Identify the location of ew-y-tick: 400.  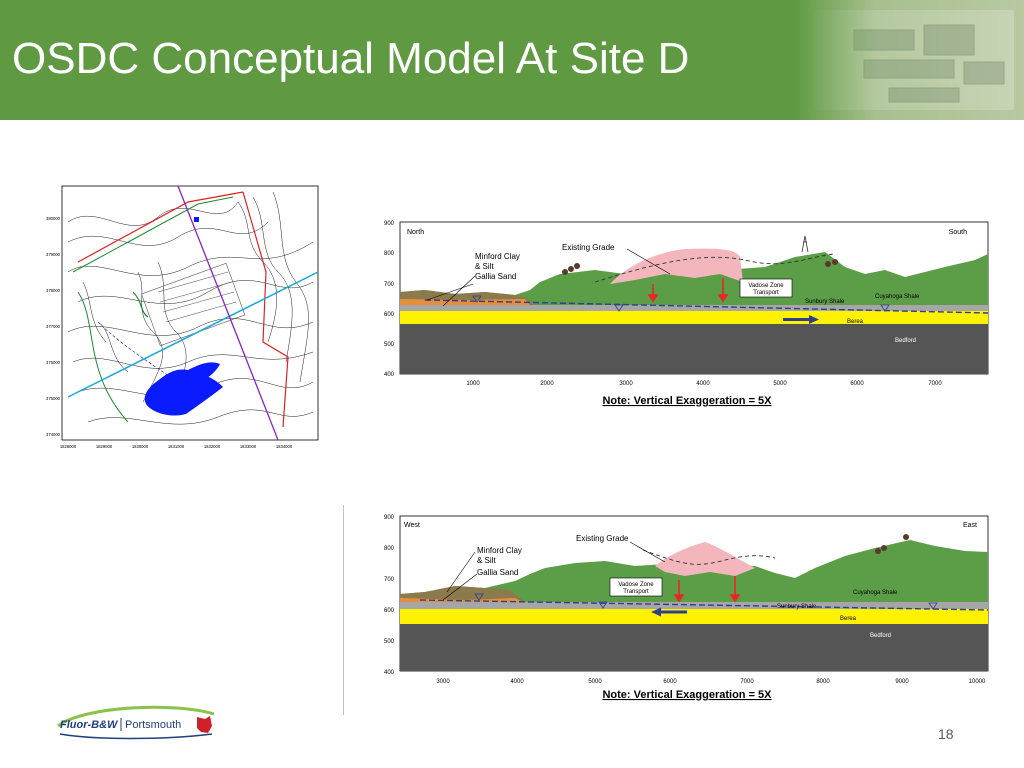
(389, 673).